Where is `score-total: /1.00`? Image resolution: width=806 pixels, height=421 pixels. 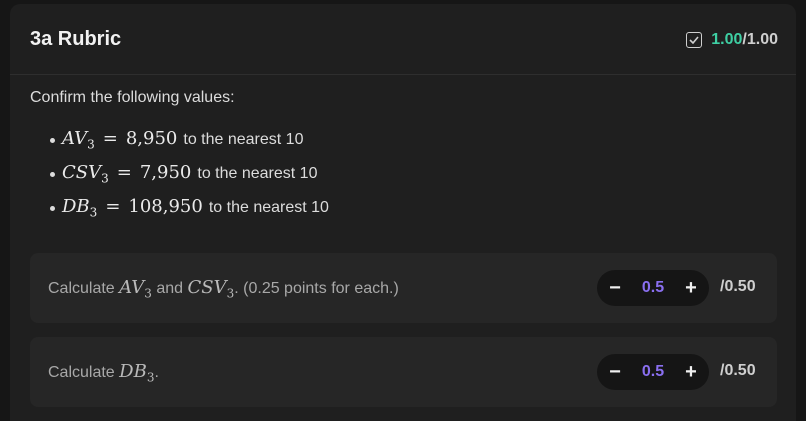 score-total: /1.00 is located at coordinates (760, 39).